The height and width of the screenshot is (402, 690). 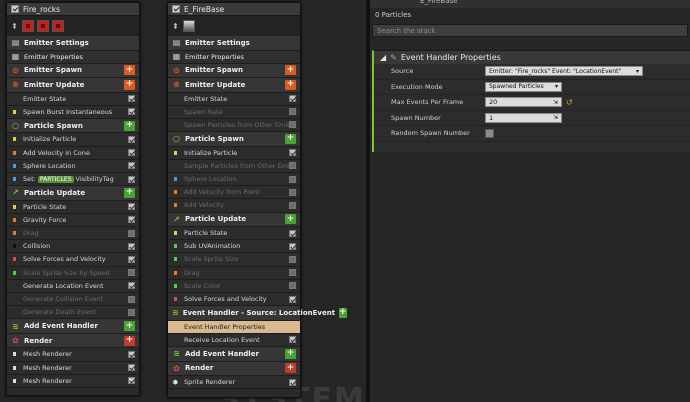 I want to click on search-stack-input: Search the stack, so click(x=530, y=30).